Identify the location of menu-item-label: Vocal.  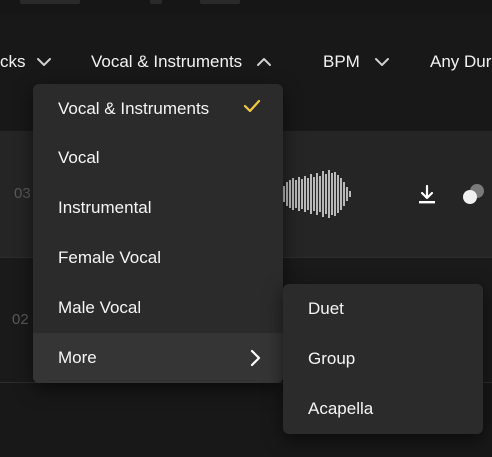
(79, 157).